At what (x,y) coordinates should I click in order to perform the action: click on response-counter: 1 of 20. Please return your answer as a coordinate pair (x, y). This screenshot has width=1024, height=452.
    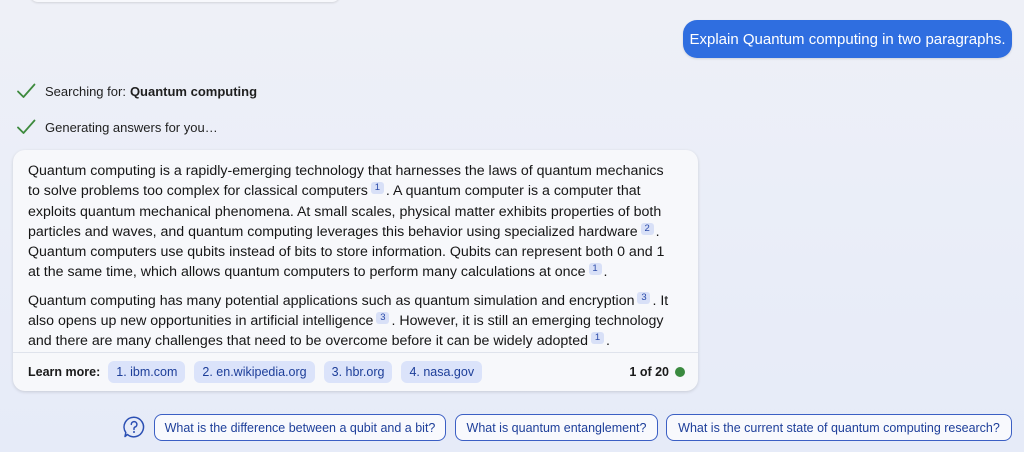
    Looking at the image, I should click on (657, 372).